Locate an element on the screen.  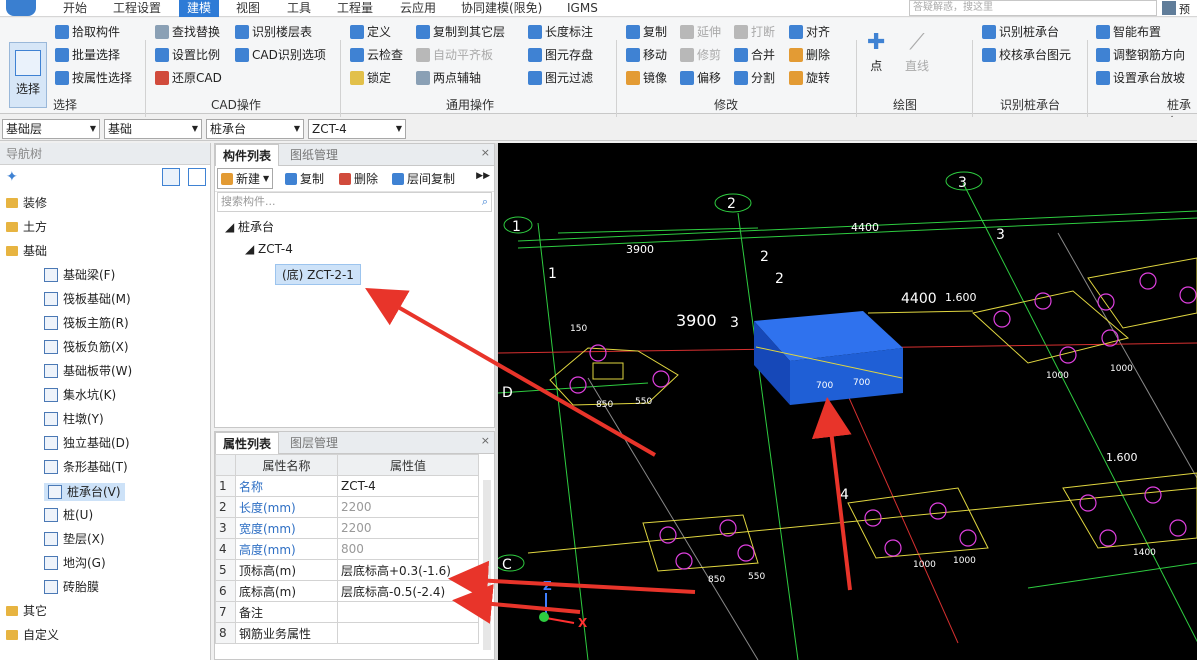
group-label-general: 通用操作 is located at coordinates (470, 104).